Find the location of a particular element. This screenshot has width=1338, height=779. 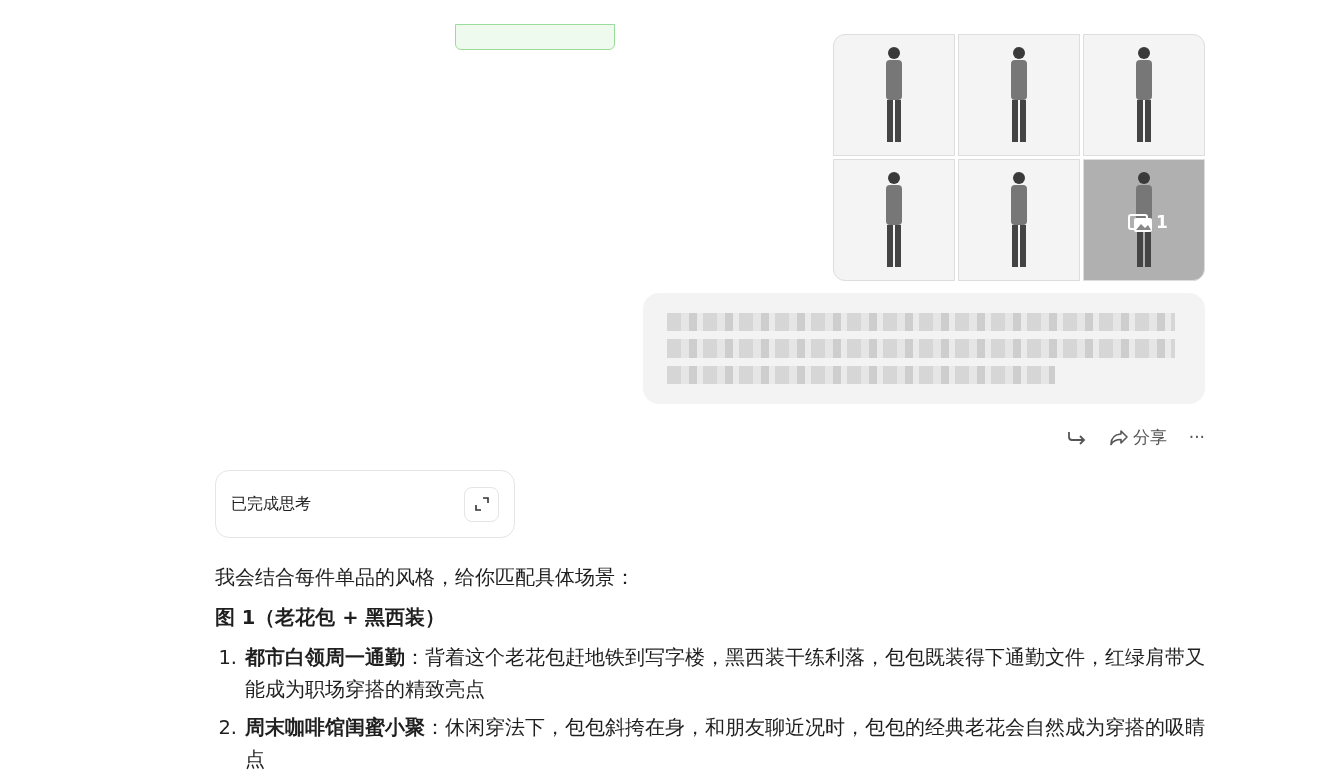

share-button: 分享 is located at coordinates (1137, 438).